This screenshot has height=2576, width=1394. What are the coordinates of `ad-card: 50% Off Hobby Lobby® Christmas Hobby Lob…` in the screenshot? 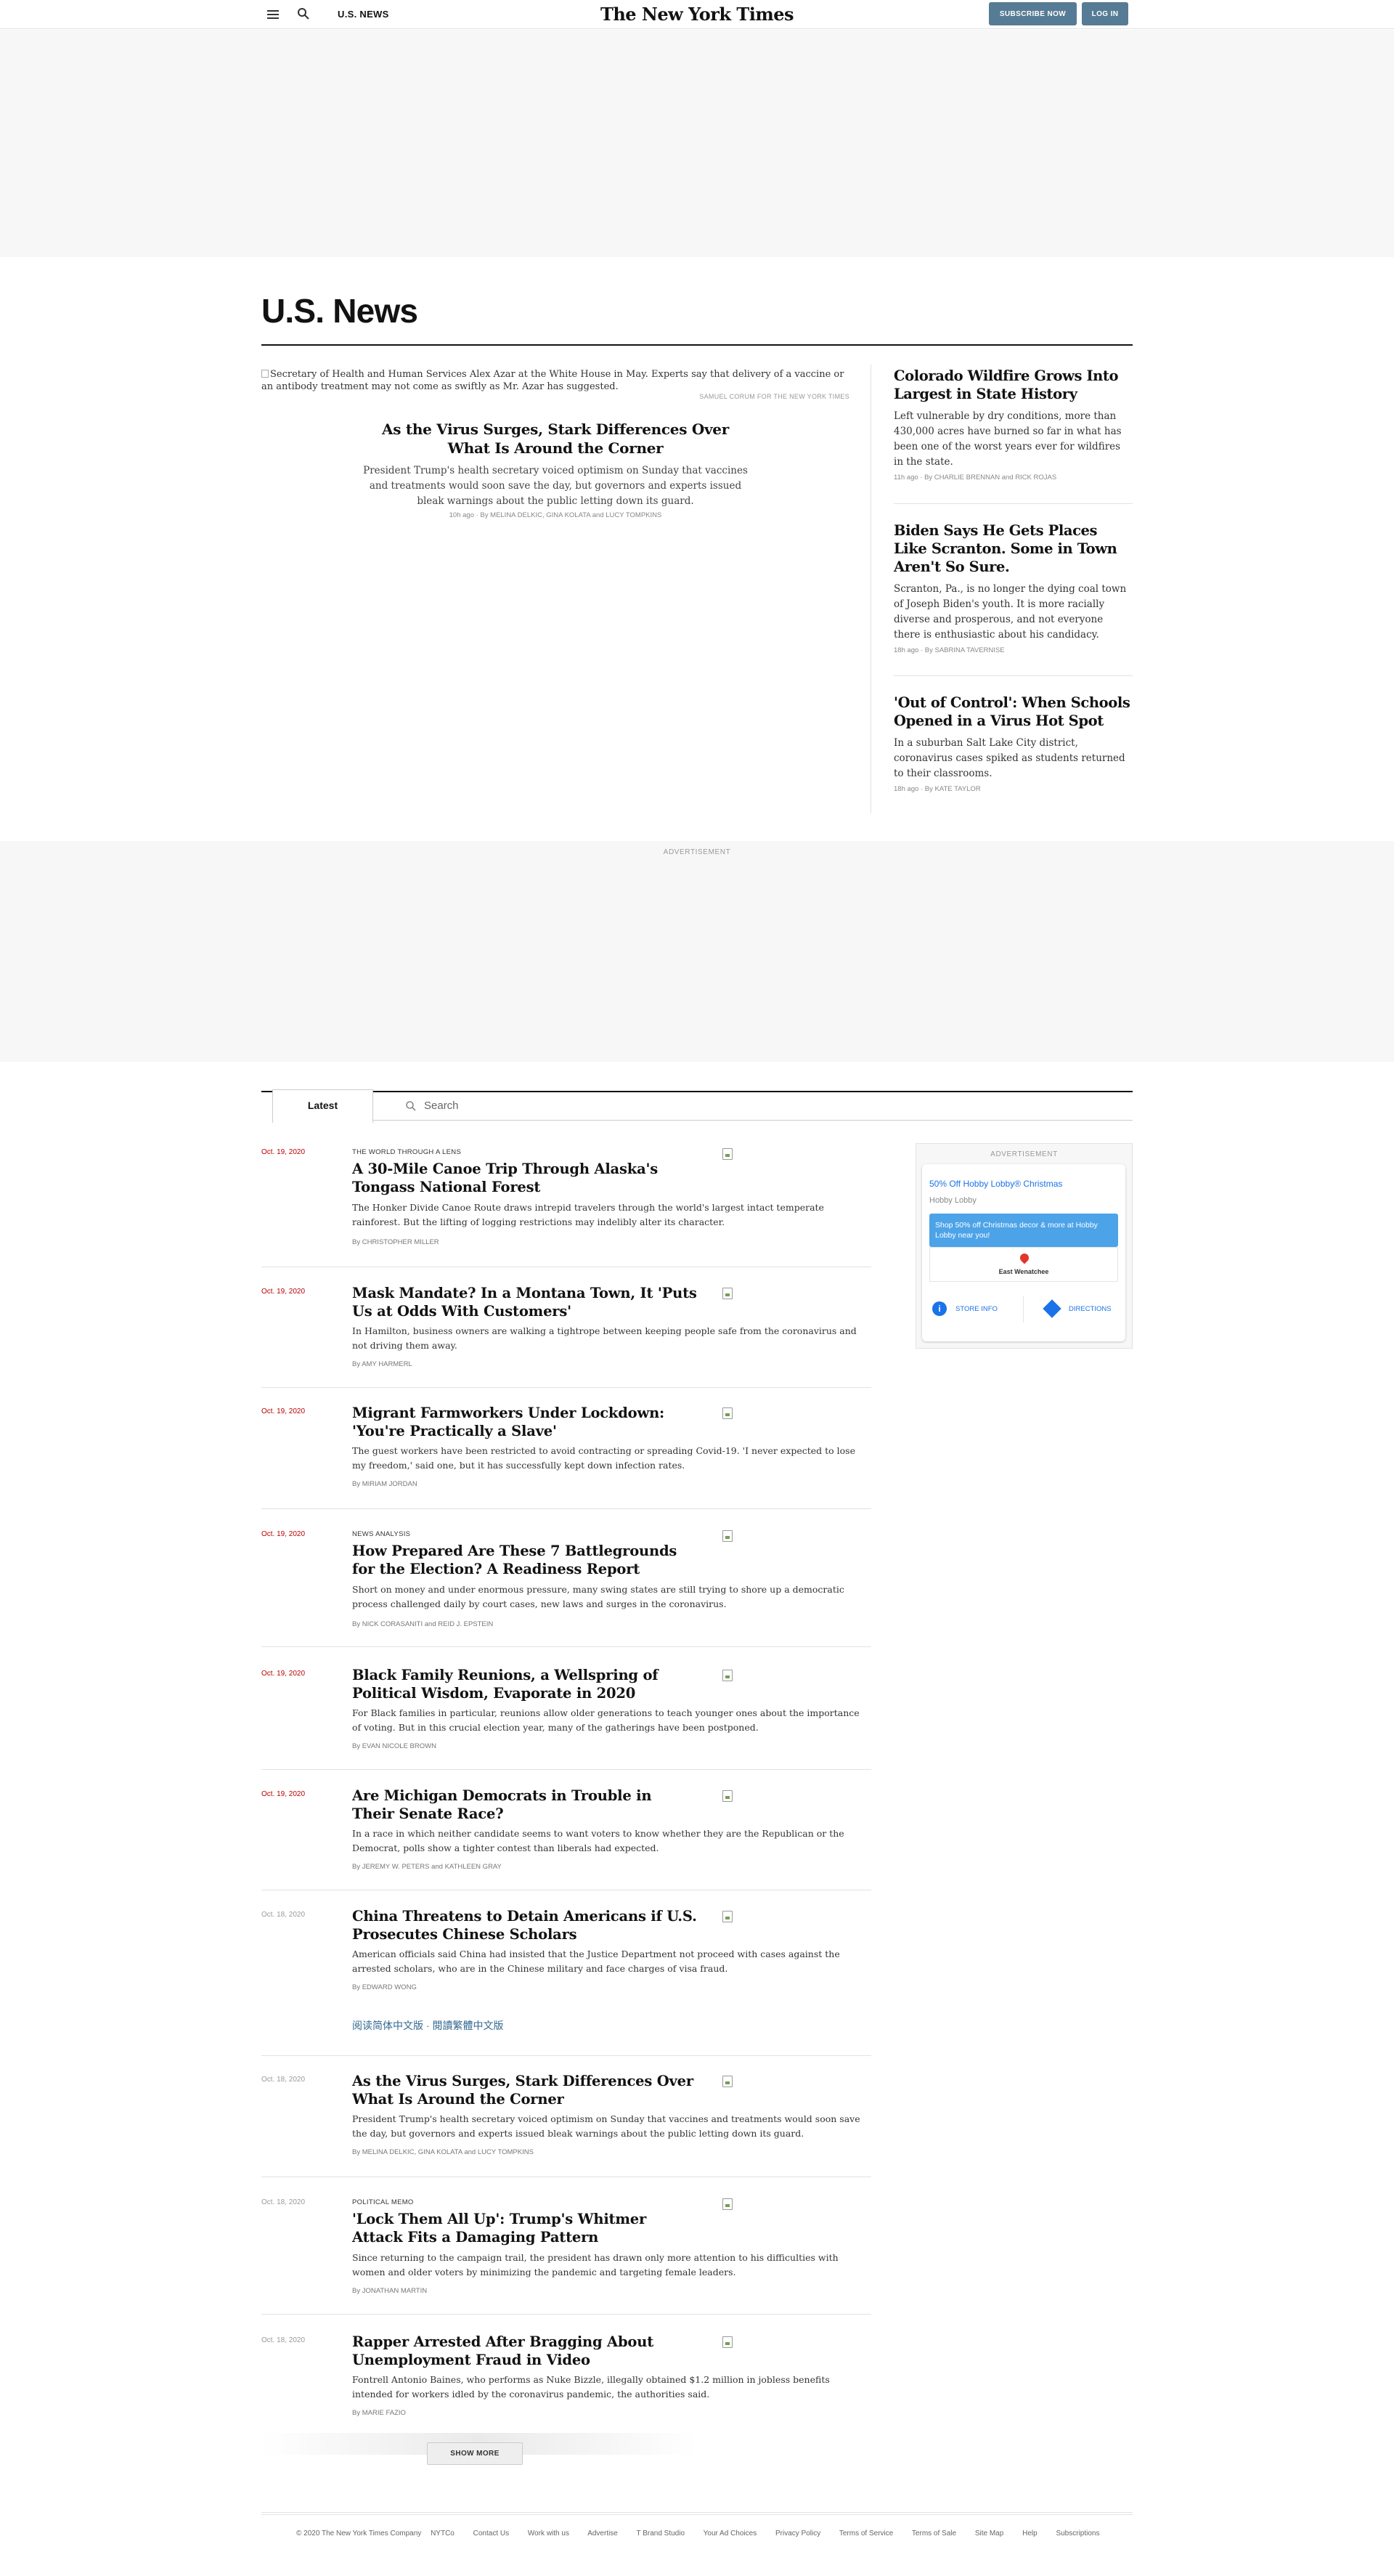 It's located at (1024, 1252).